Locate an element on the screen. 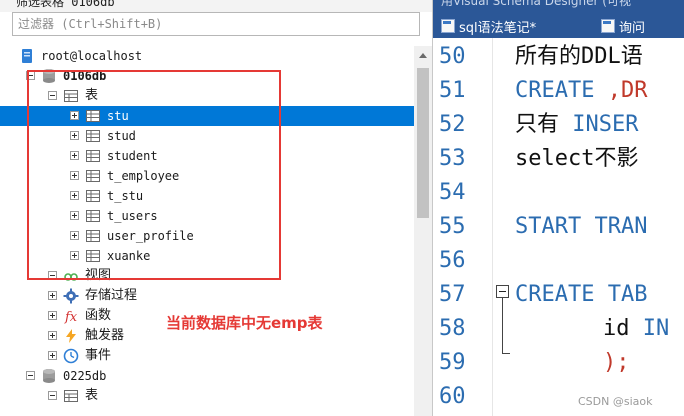  code-text: ); is located at coordinates (616, 362).